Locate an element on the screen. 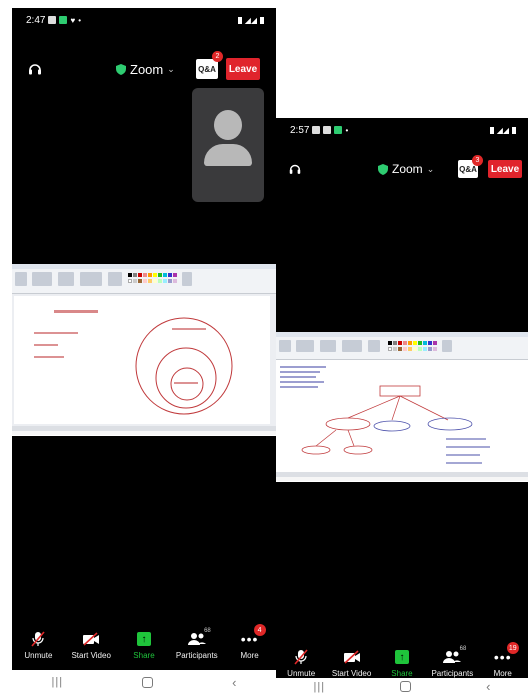  more-badge: 4 is located at coordinates (259, 630).